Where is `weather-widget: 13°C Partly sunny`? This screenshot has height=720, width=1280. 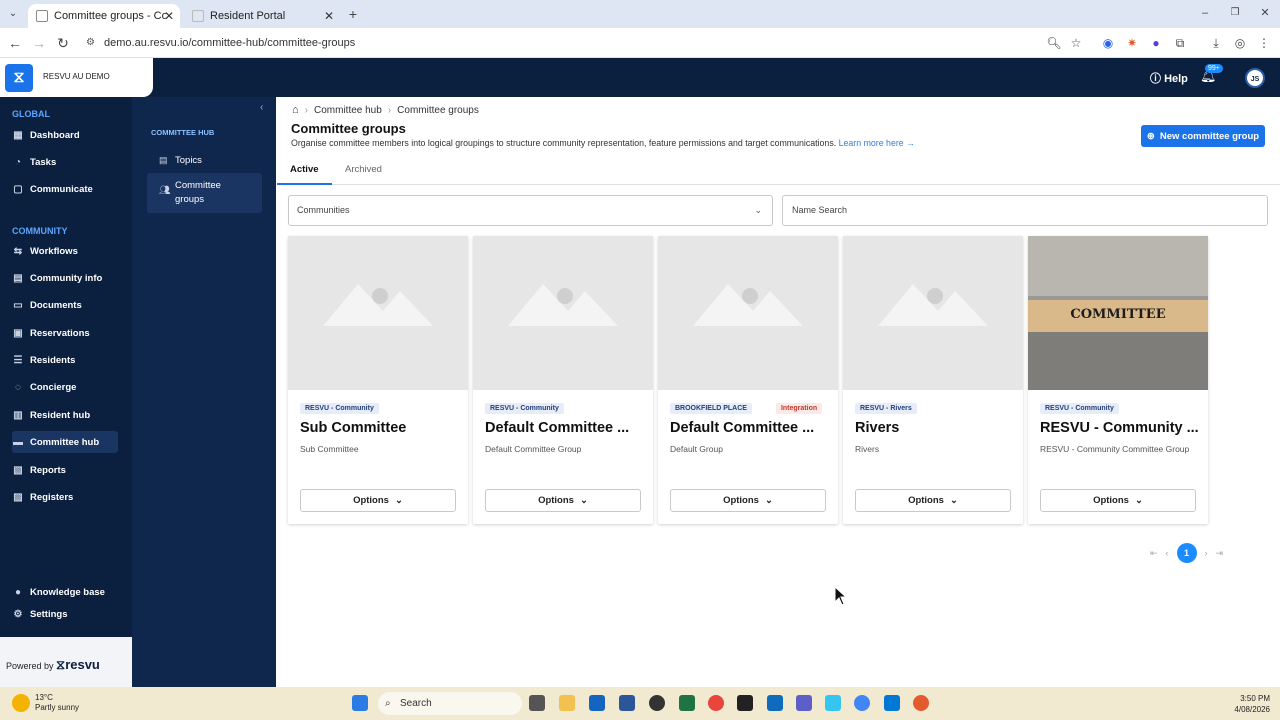
weather-widget: 13°C Partly sunny is located at coordinates (45, 703).